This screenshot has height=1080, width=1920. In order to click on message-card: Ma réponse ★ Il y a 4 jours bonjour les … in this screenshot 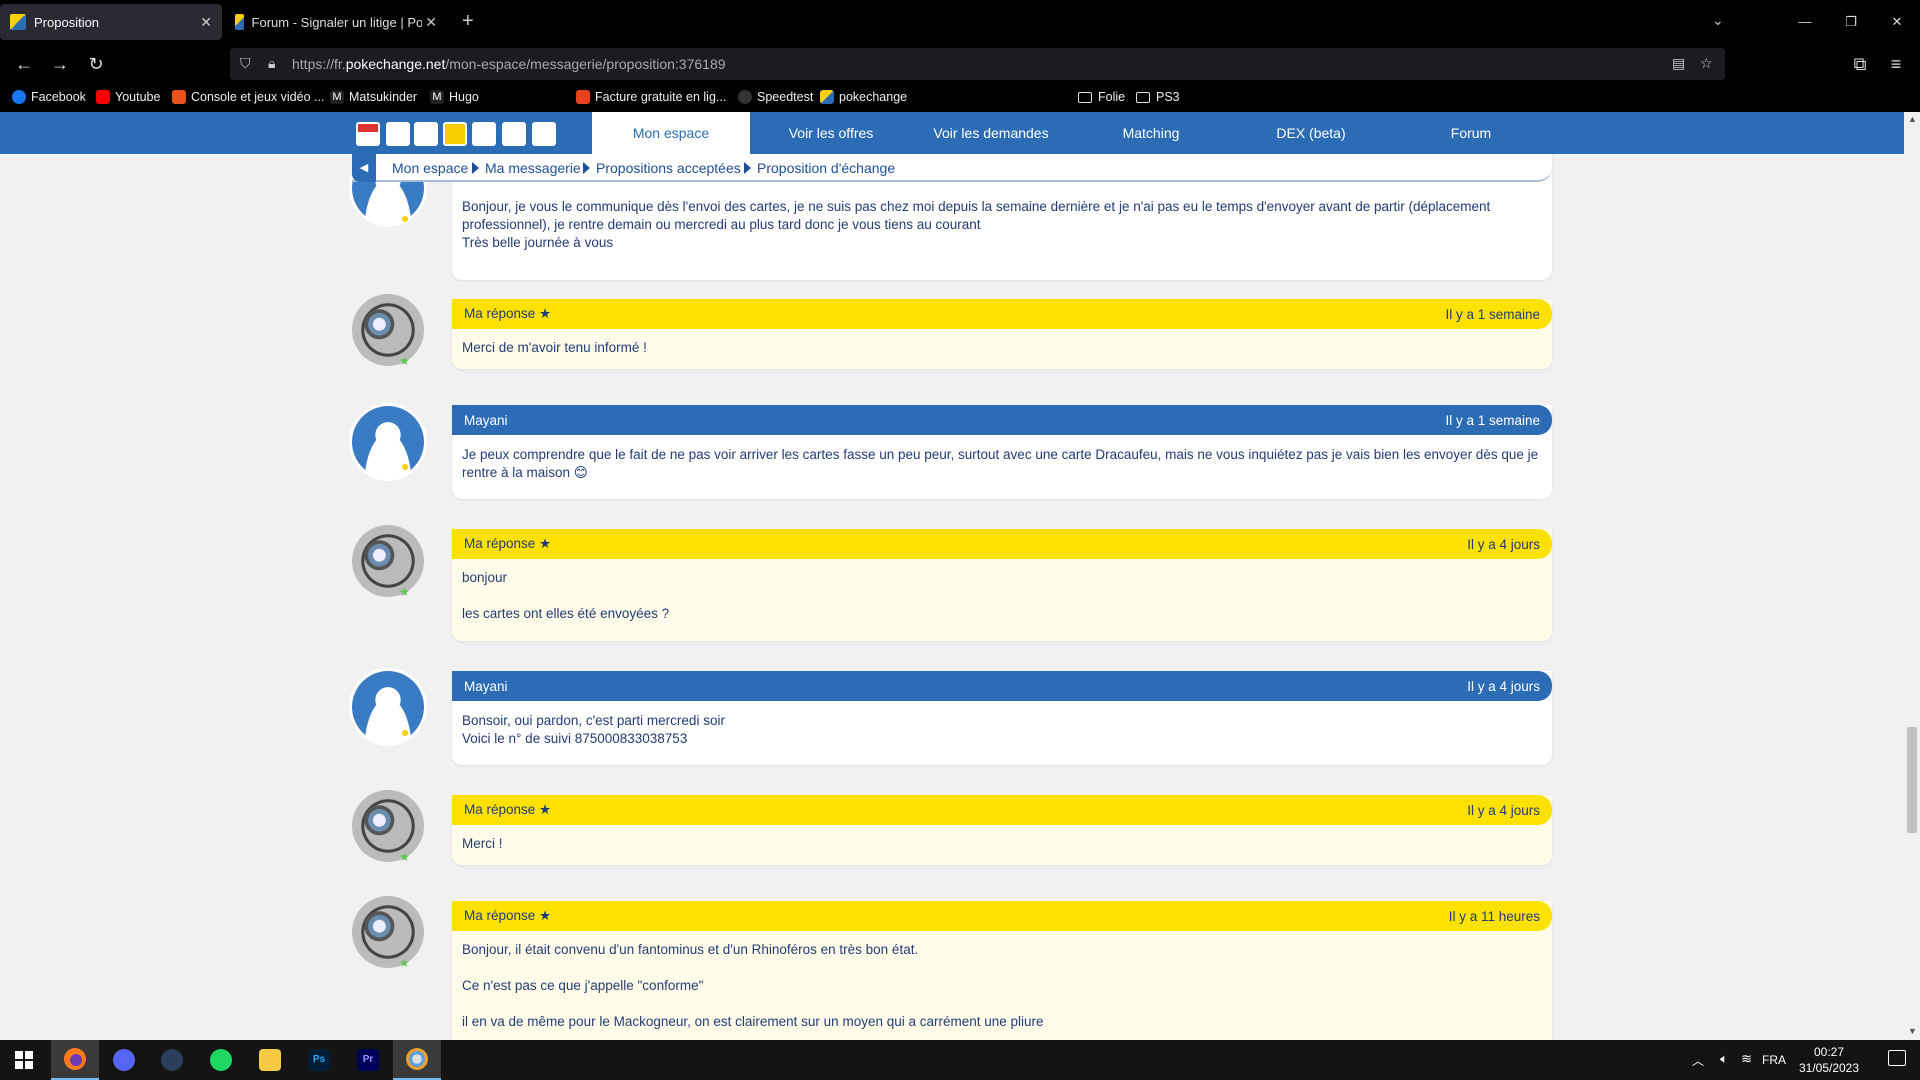, I will do `click(1002, 585)`.